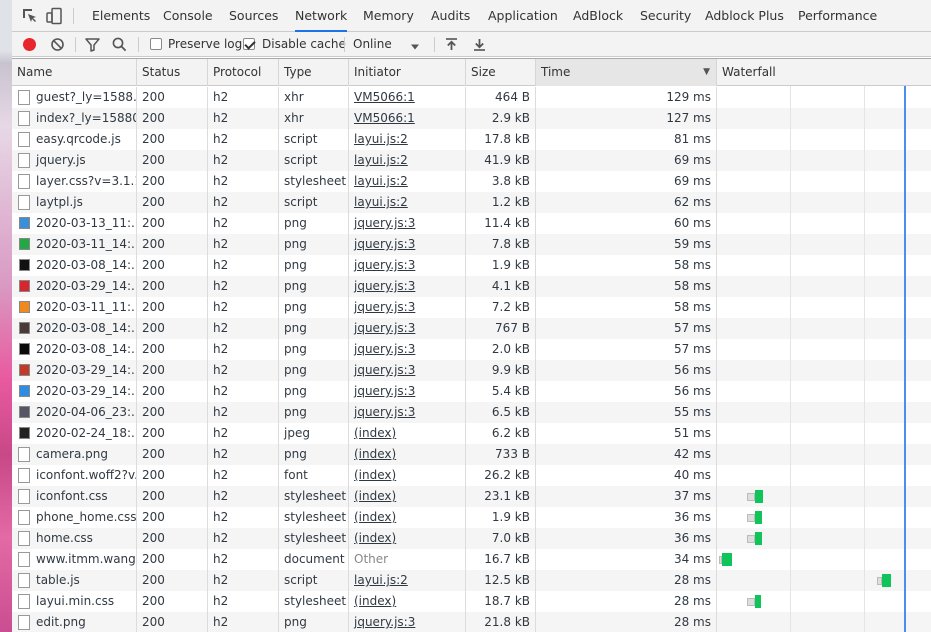 The width and height of the screenshot is (931, 632). What do you see at coordinates (64, 538) in the screenshot?
I see `request-name: home.css` at bounding box center [64, 538].